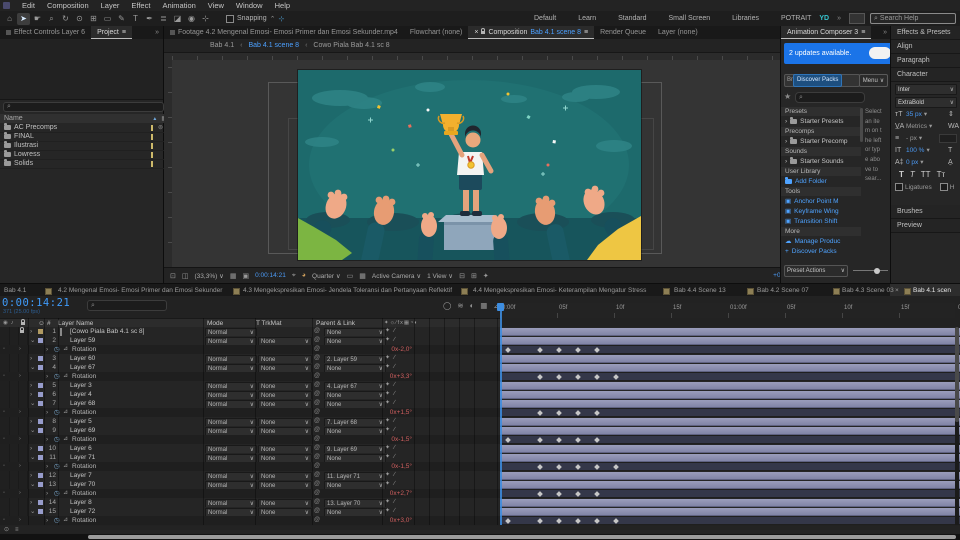 The image size is (960, 540). I want to click on eraser-tool-icon: ◪, so click(177, 19).